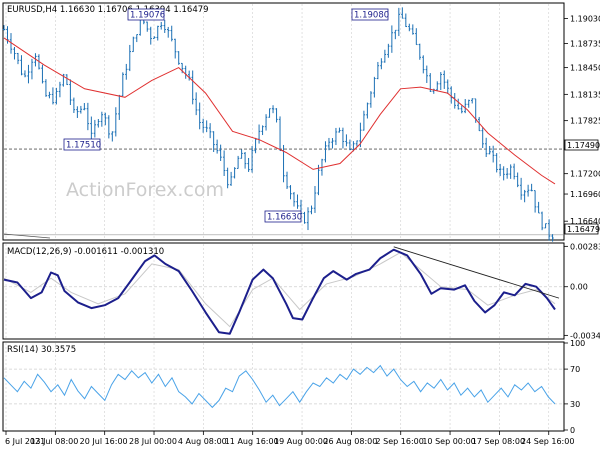 This screenshot has width=600, height=450. I want to click on x-tick-label: 4 Aug 08:00, so click(202, 441).